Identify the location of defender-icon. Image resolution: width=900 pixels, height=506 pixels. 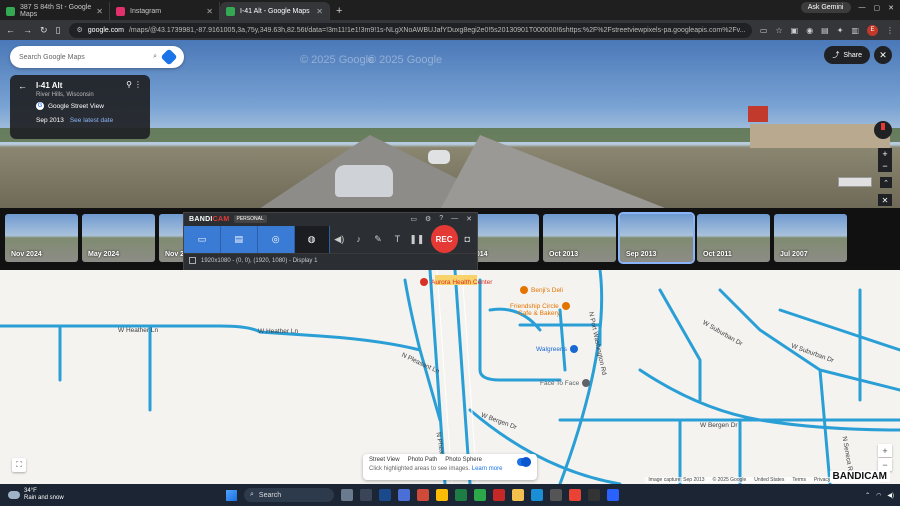
(613, 495).